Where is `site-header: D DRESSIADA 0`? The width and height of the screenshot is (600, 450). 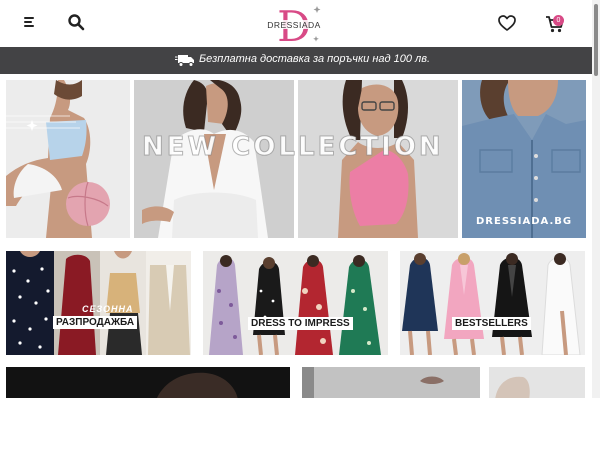
site-header: D DRESSIADA 0 is located at coordinates (296, 25).